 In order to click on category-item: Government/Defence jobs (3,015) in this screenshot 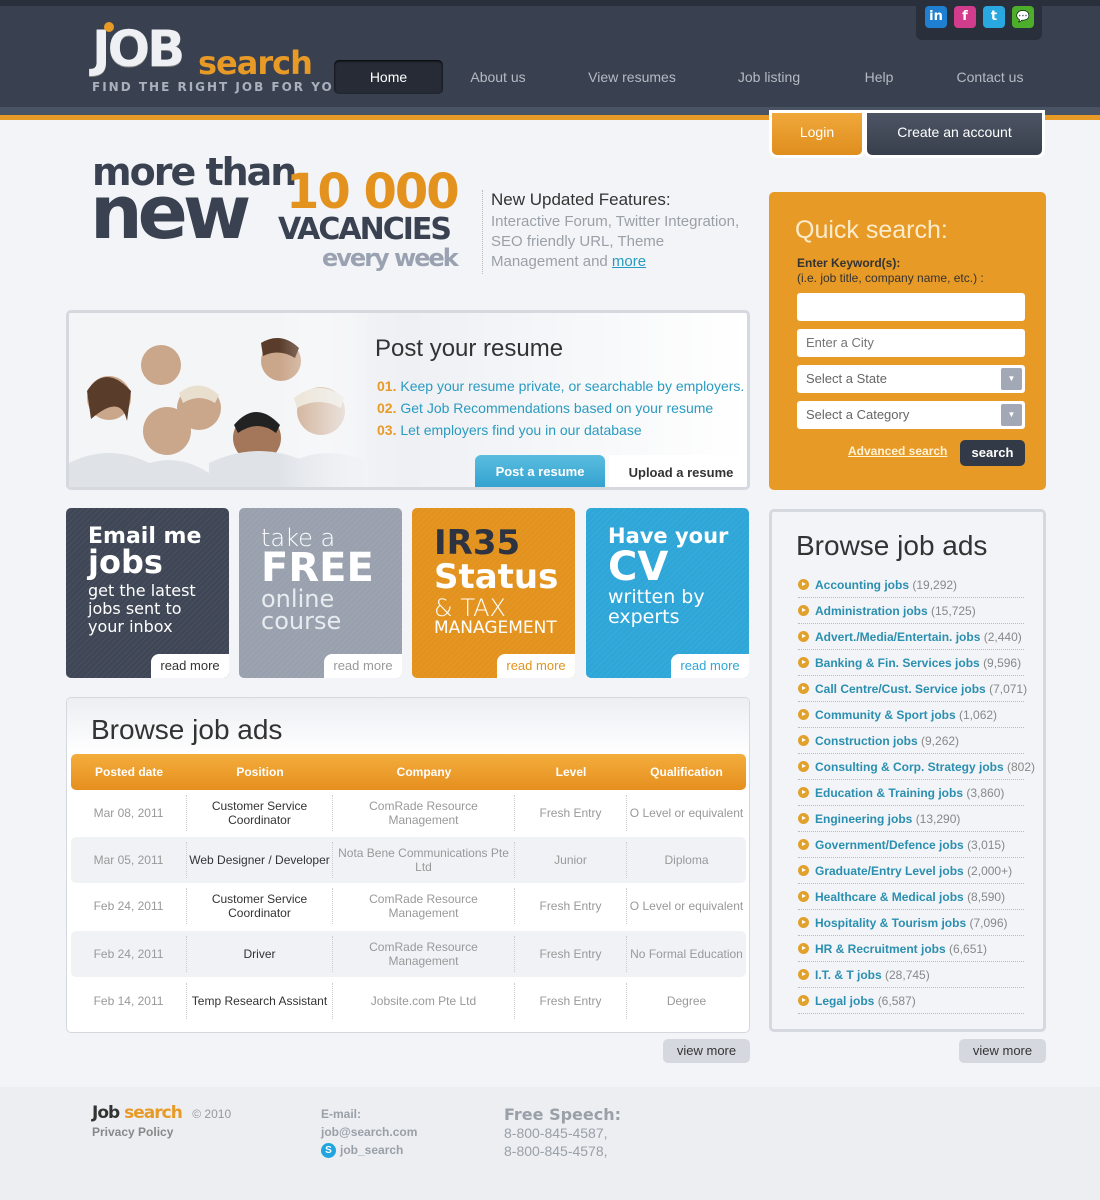, I will do `click(911, 845)`.